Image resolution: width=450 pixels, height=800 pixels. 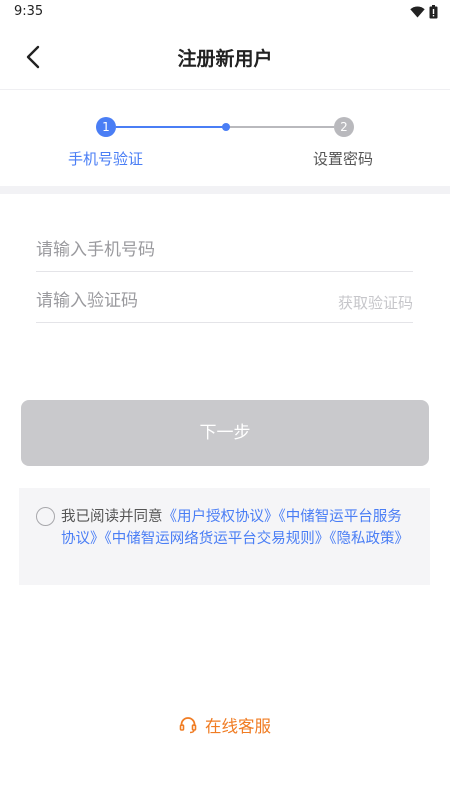 I want to click on step-2-label: 设置密码, so click(x=343, y=159).